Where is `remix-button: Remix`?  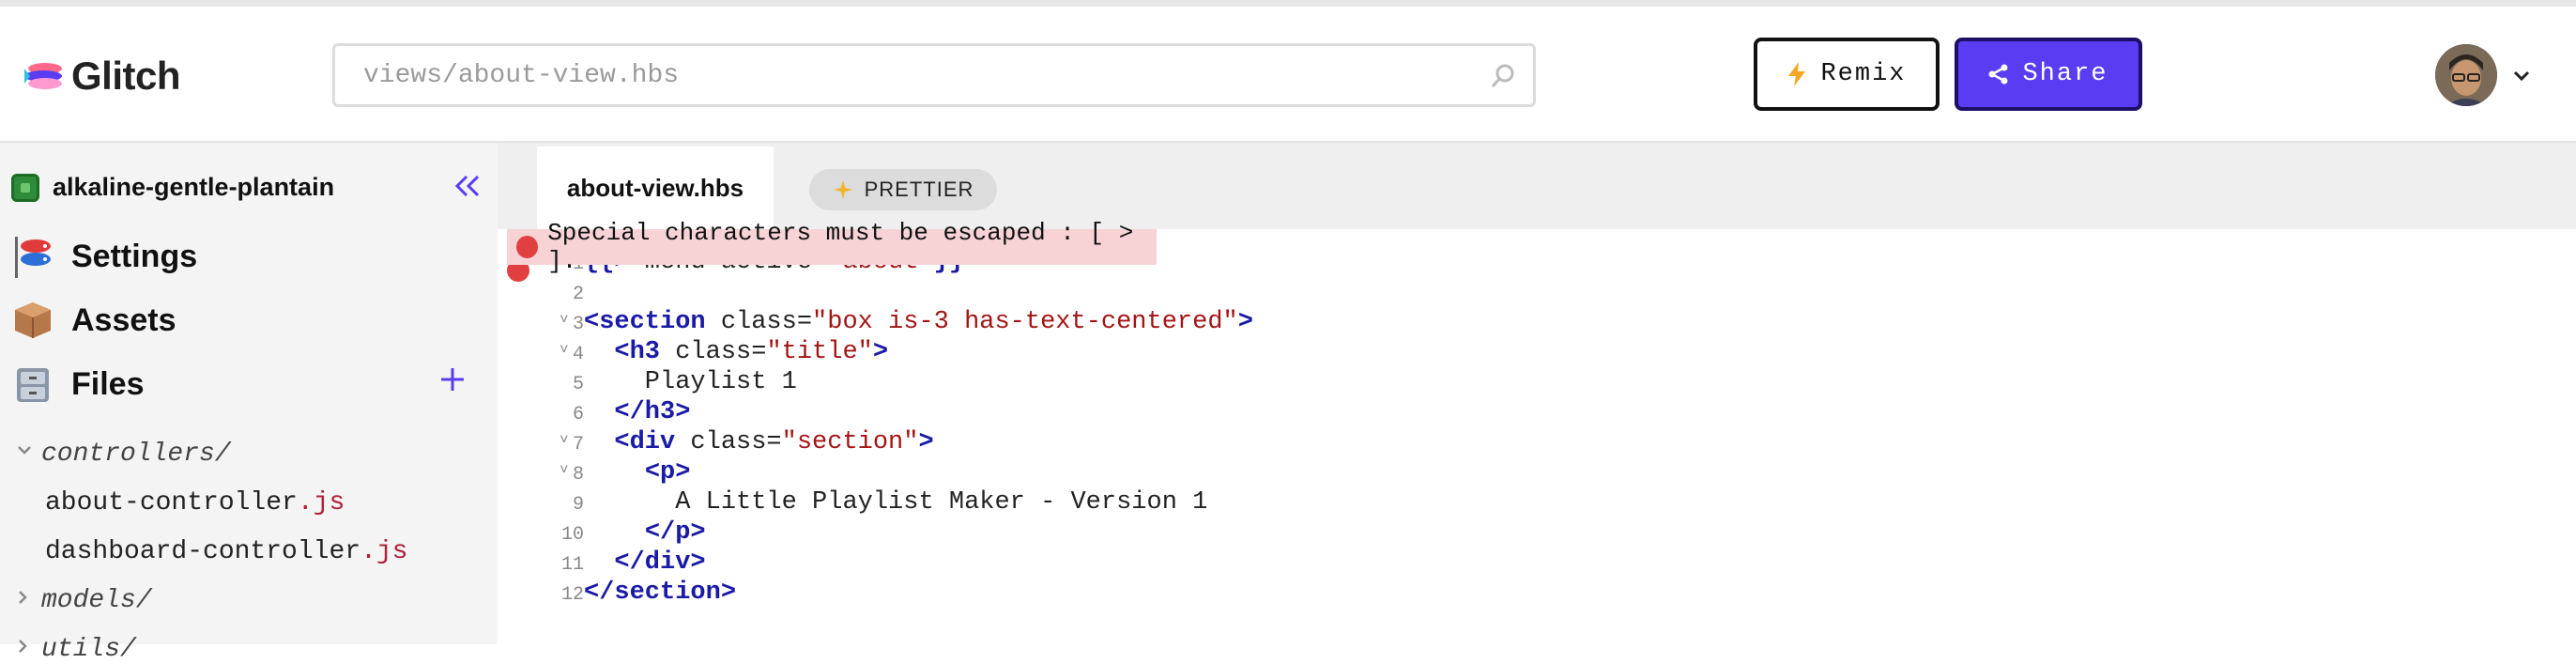
remix-button: Remix is located at coordinates (1847, 74).